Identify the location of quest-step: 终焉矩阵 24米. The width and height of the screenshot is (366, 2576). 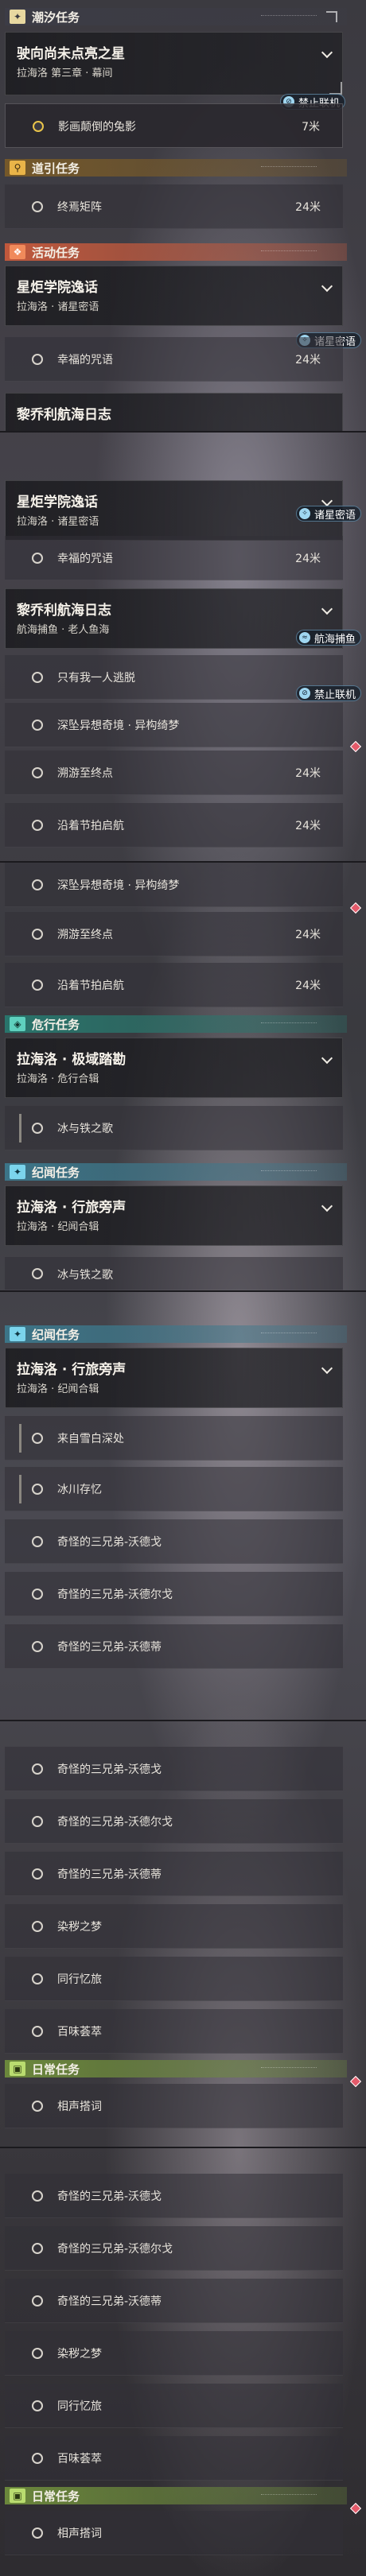
(174, 207).